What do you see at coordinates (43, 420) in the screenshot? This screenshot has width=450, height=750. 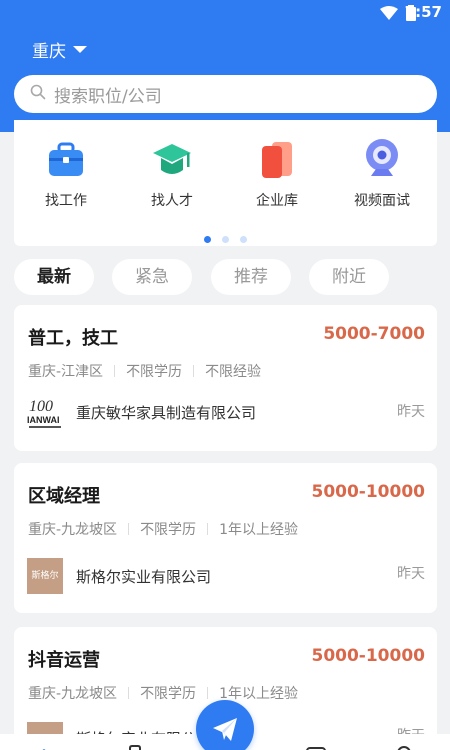 I see `logo-text: IANWAI` at bounding box center [43, 420].